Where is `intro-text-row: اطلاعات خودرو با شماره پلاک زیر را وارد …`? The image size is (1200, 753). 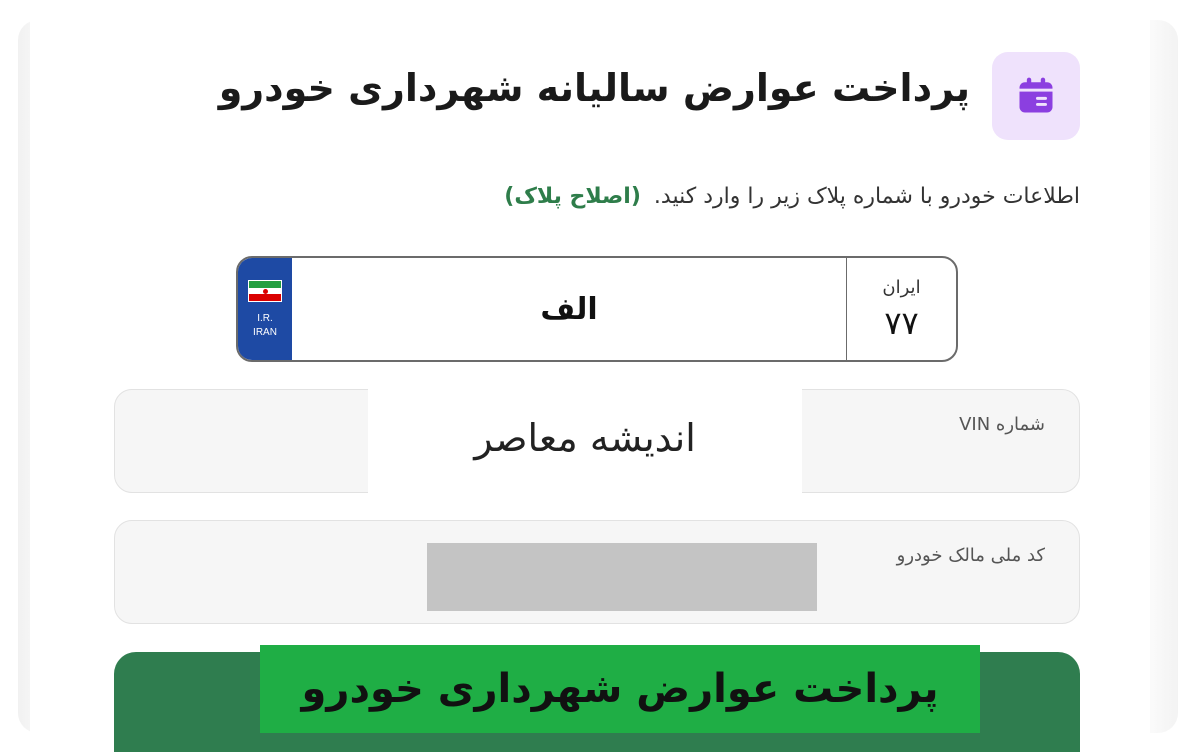 intro-text-row: اطلاعات خودرو با شماره پلاک زیر را وارد … is located at coordinates (630, 196).